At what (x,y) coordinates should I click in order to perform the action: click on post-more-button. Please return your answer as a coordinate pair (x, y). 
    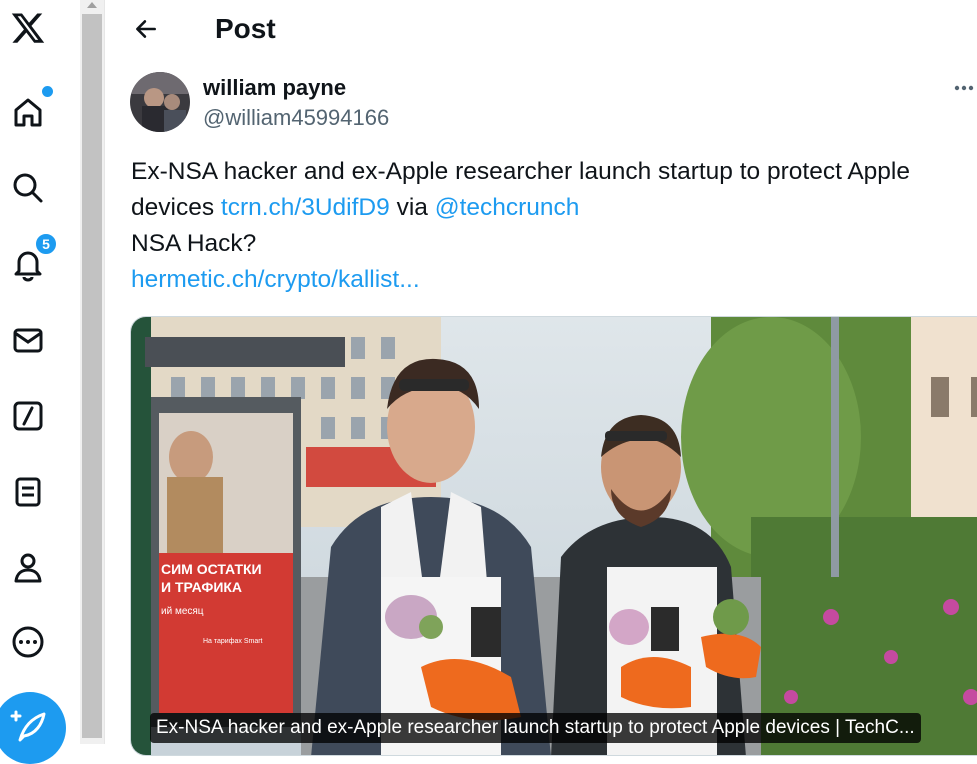
    Looking at the image, I should click on (962, 88).